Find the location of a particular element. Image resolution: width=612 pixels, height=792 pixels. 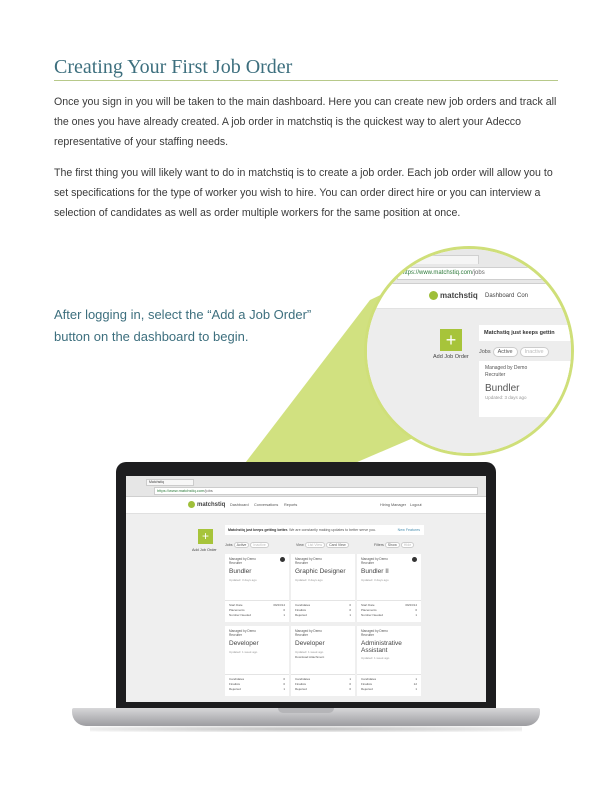

url-path: /jobs is located at coordinates (208, 490).